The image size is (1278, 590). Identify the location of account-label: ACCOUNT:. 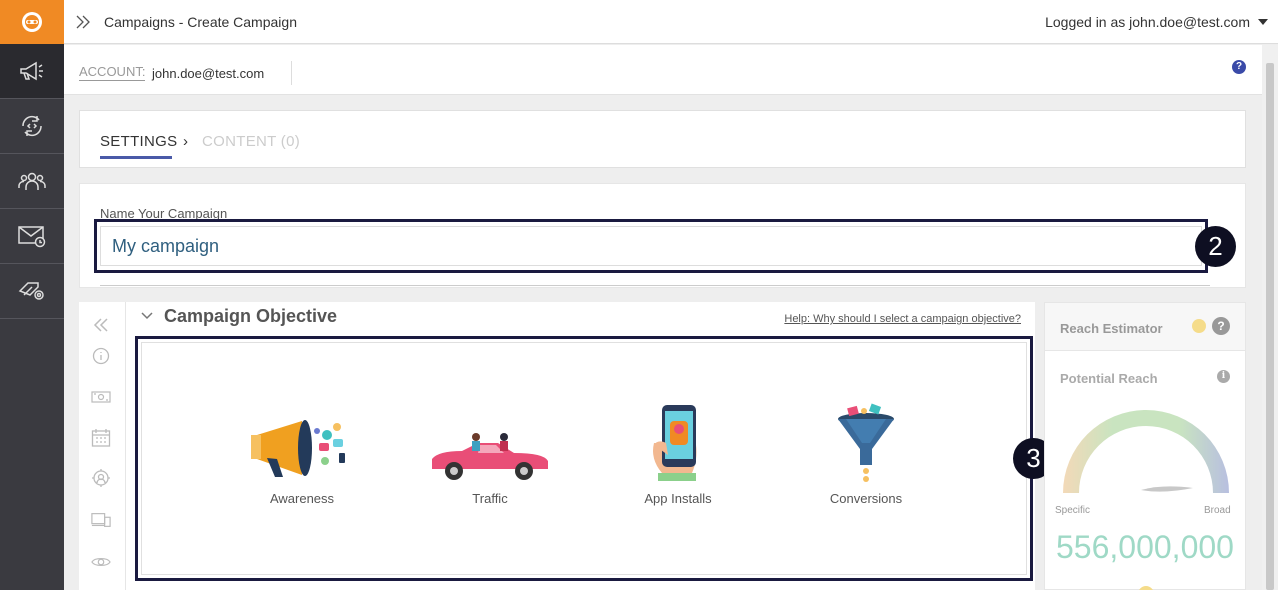
(112, 72).